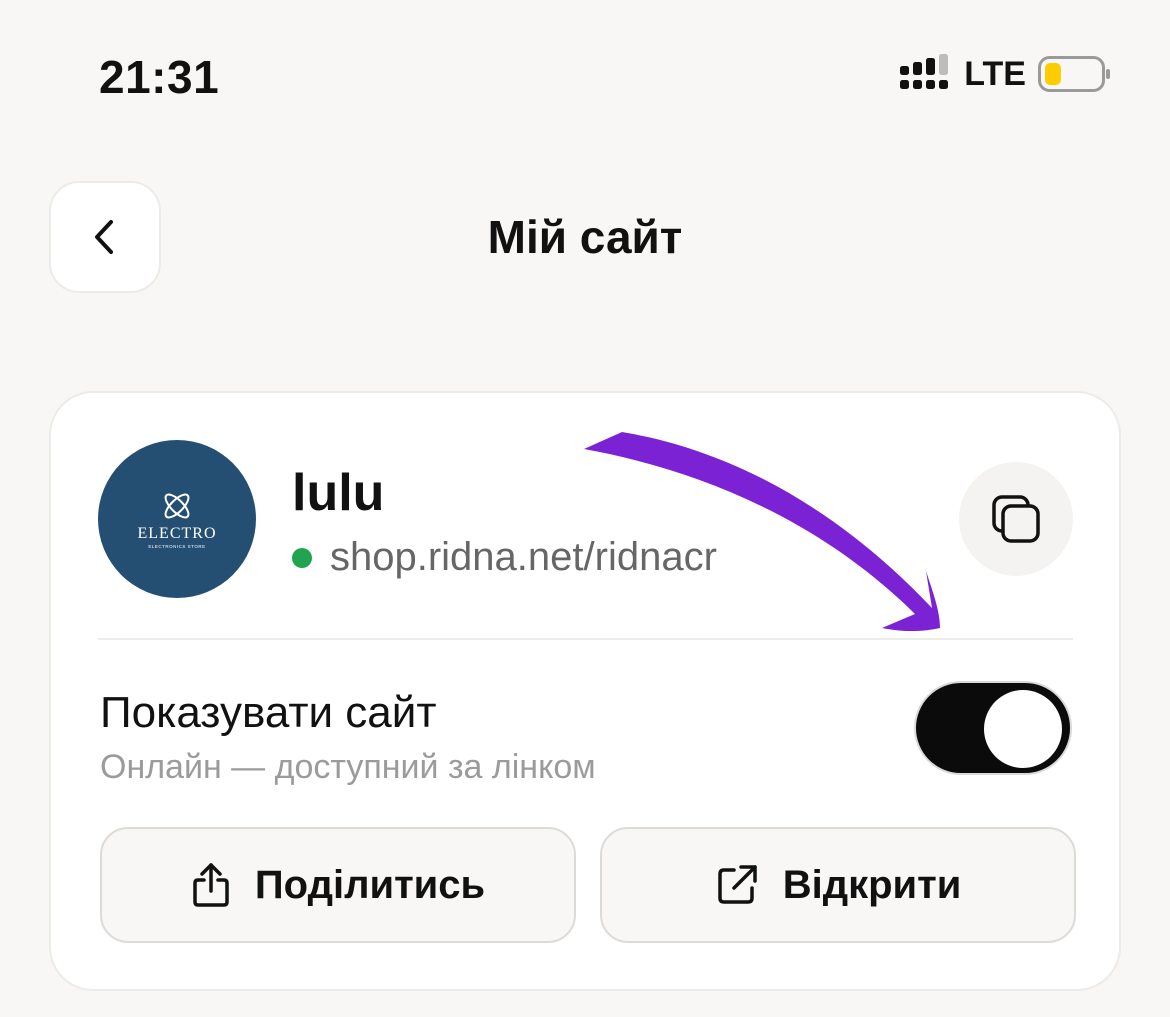 The height and width of the screenshot is (1017, 1170). I want to click on avatar-subtitle: ELECTRONICS STORE, so click(177, 546).